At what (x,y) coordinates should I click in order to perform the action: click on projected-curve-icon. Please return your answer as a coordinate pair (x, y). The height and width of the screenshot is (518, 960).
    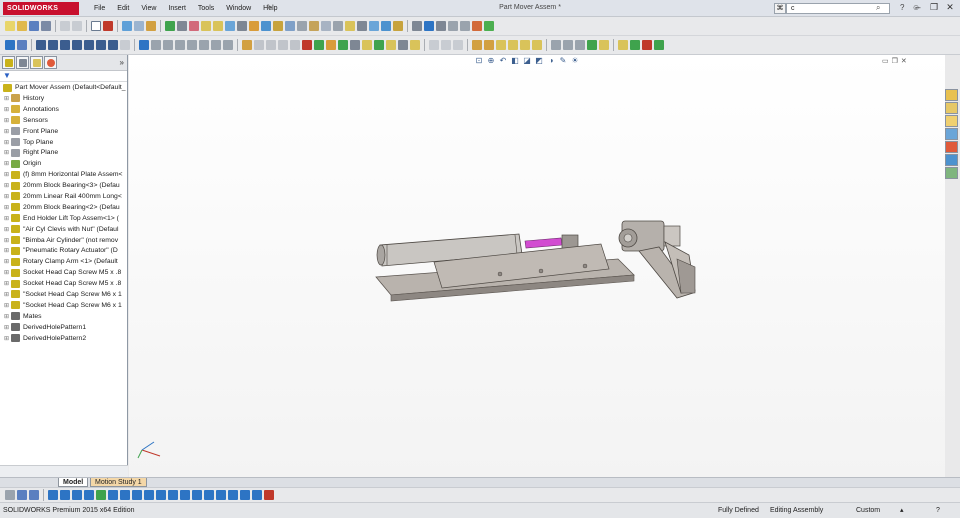
    Looking at the image, I should click on (580, 45).